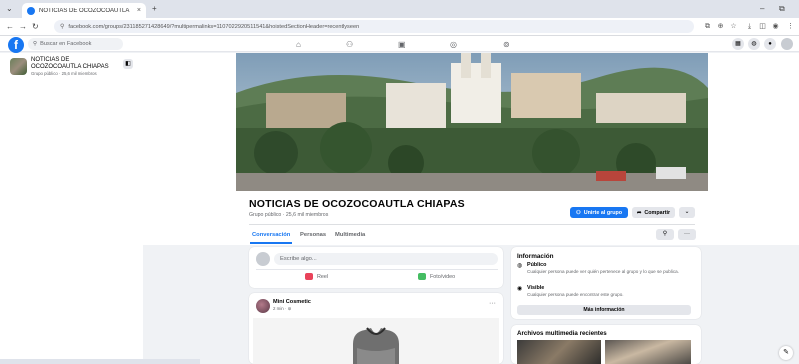 The width and height of the screenshot is (799, 364). I want to click on more-options-chevron-icon: ⌄, so click(687, 212).